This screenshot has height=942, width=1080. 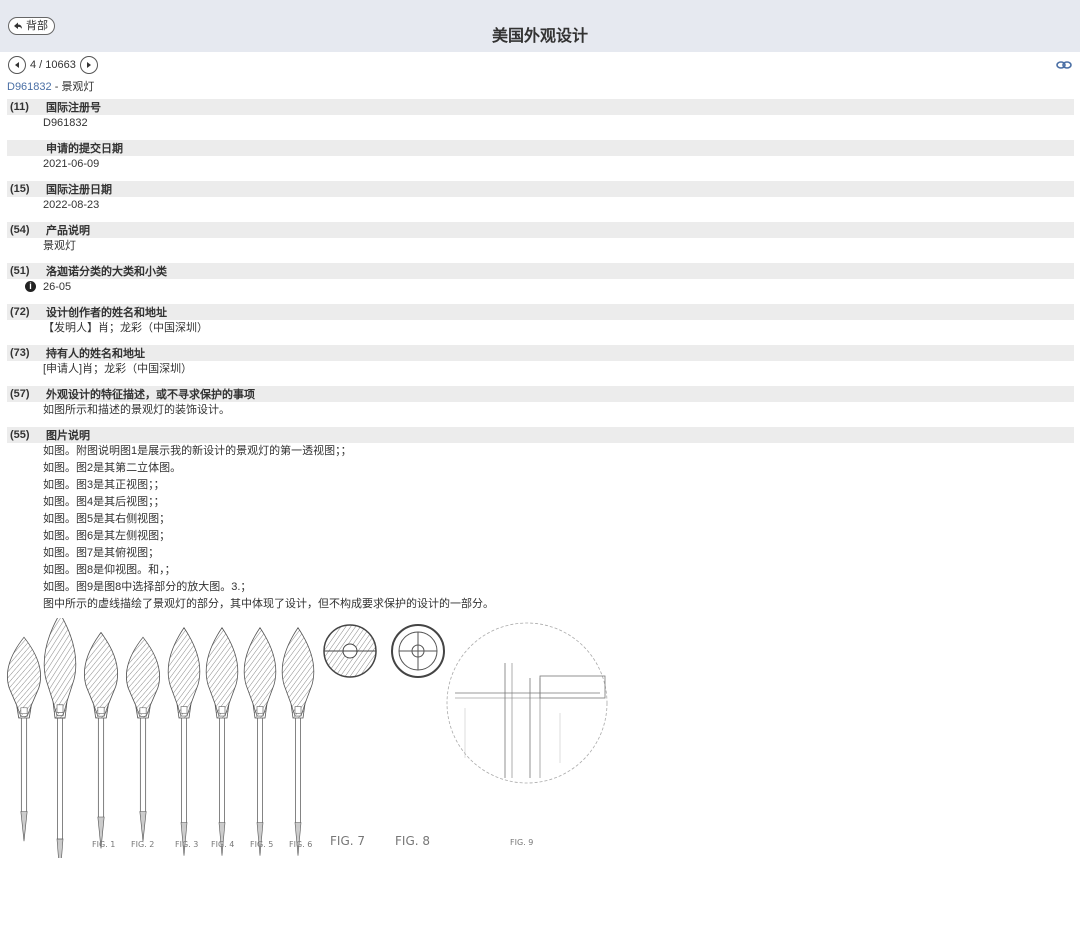 I want to click on field-label: 国际注册号, so click(x=73, y=108).